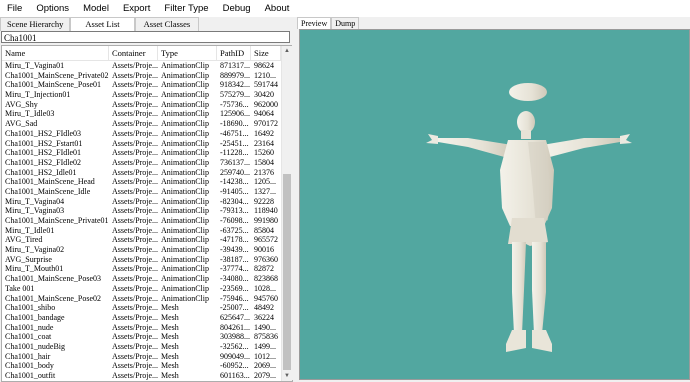 The image size is (690, 382). I want to click on scrollbar-thumb, so click(287, 272).